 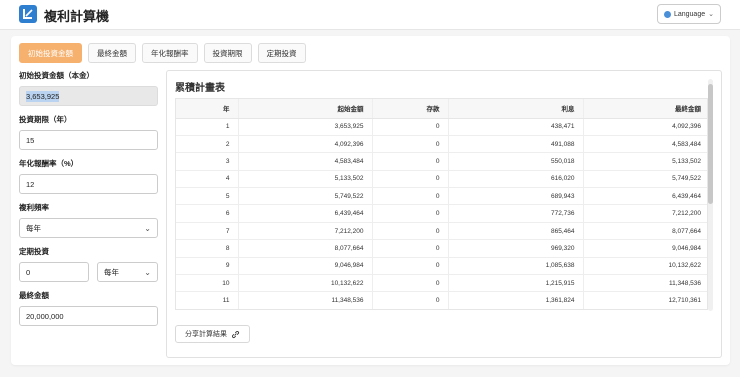 What do you see at coordinates (43, 96) in the screenshot?
I see `initial-investment-value: 3,653,925` at bounding box center [43, 96].